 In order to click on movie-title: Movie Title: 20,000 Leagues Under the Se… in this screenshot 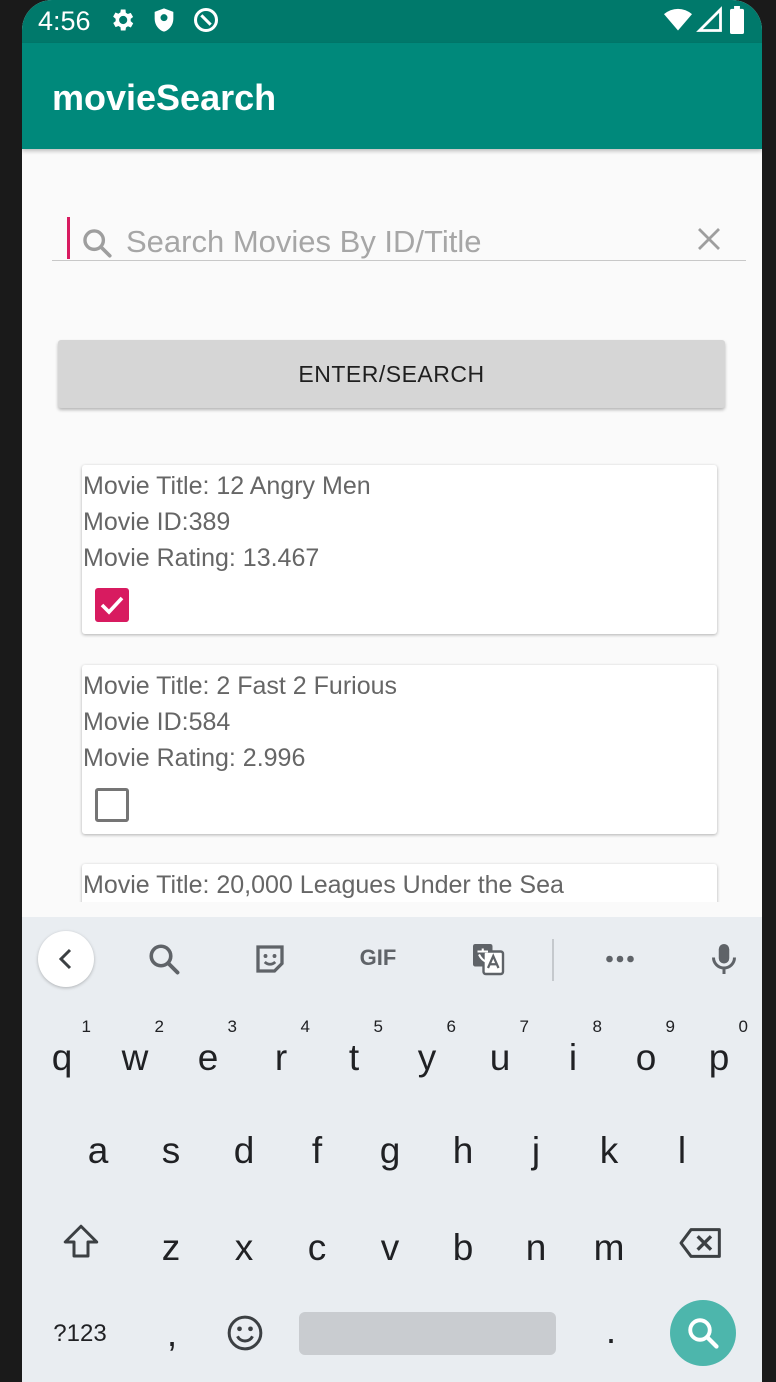, I will do `click(323, 885)`.